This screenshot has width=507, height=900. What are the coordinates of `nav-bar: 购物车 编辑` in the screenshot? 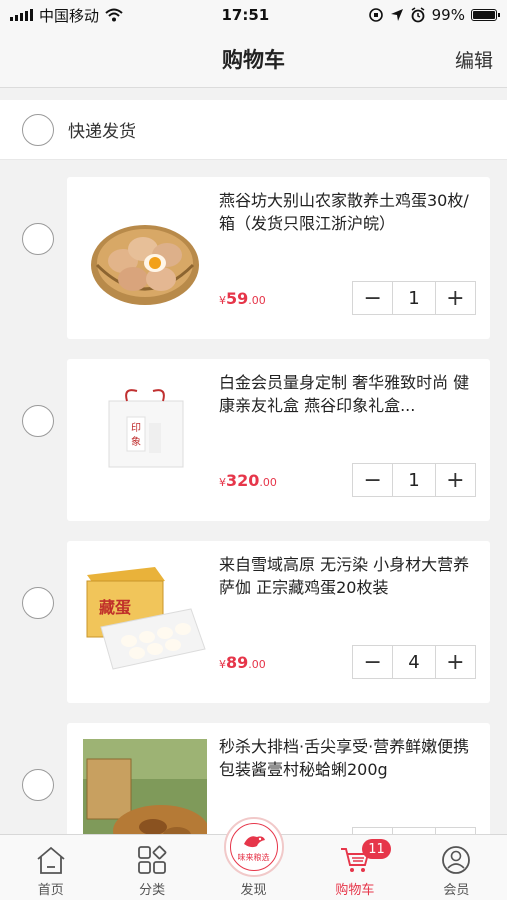 It's located at (253, 59).